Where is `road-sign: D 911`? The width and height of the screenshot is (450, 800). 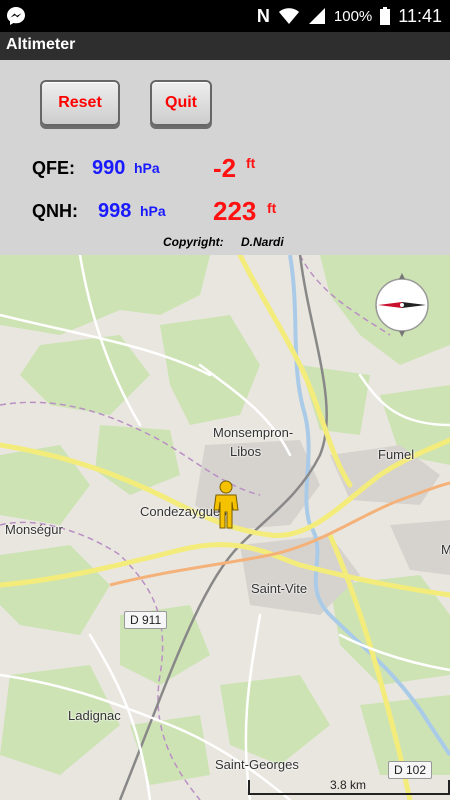
road-sign: D 911 is located at coordinates (146, 620).